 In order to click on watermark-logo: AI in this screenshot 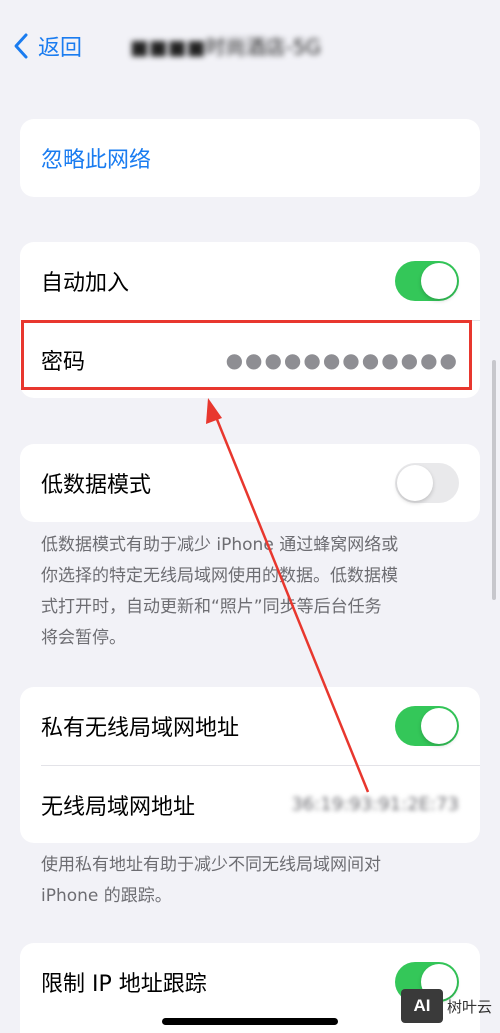, I will do `click(421, 1006)`.